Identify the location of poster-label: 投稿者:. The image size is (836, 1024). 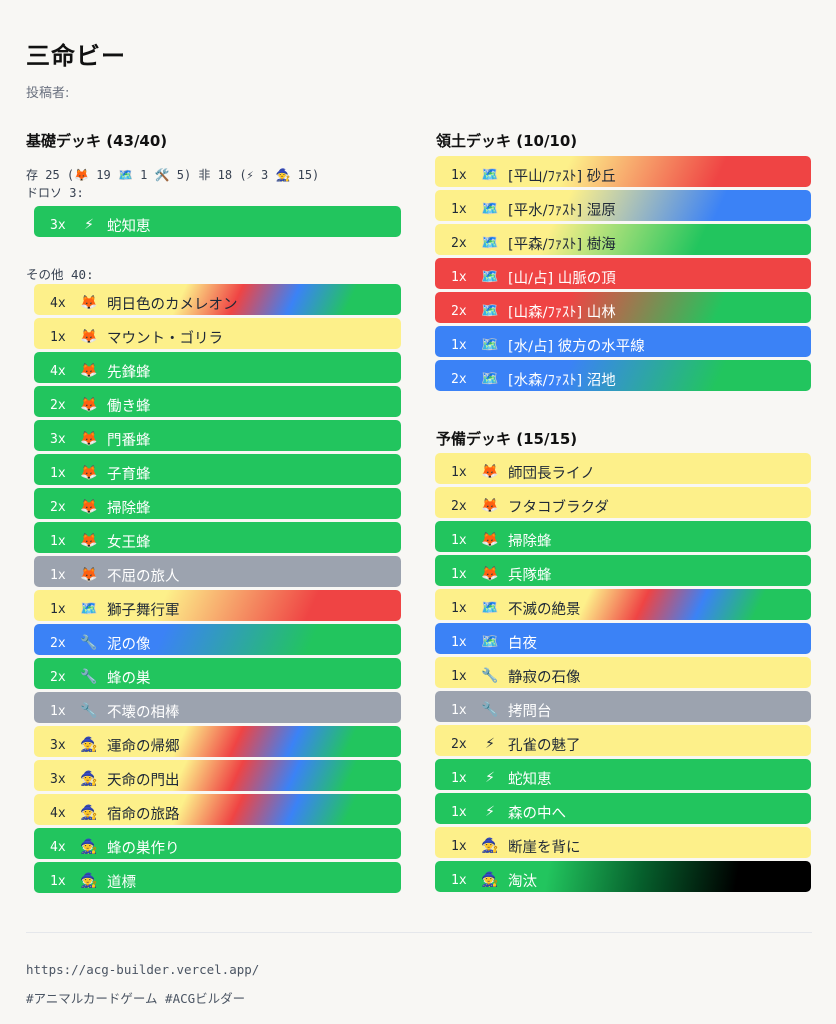
(48, 93).